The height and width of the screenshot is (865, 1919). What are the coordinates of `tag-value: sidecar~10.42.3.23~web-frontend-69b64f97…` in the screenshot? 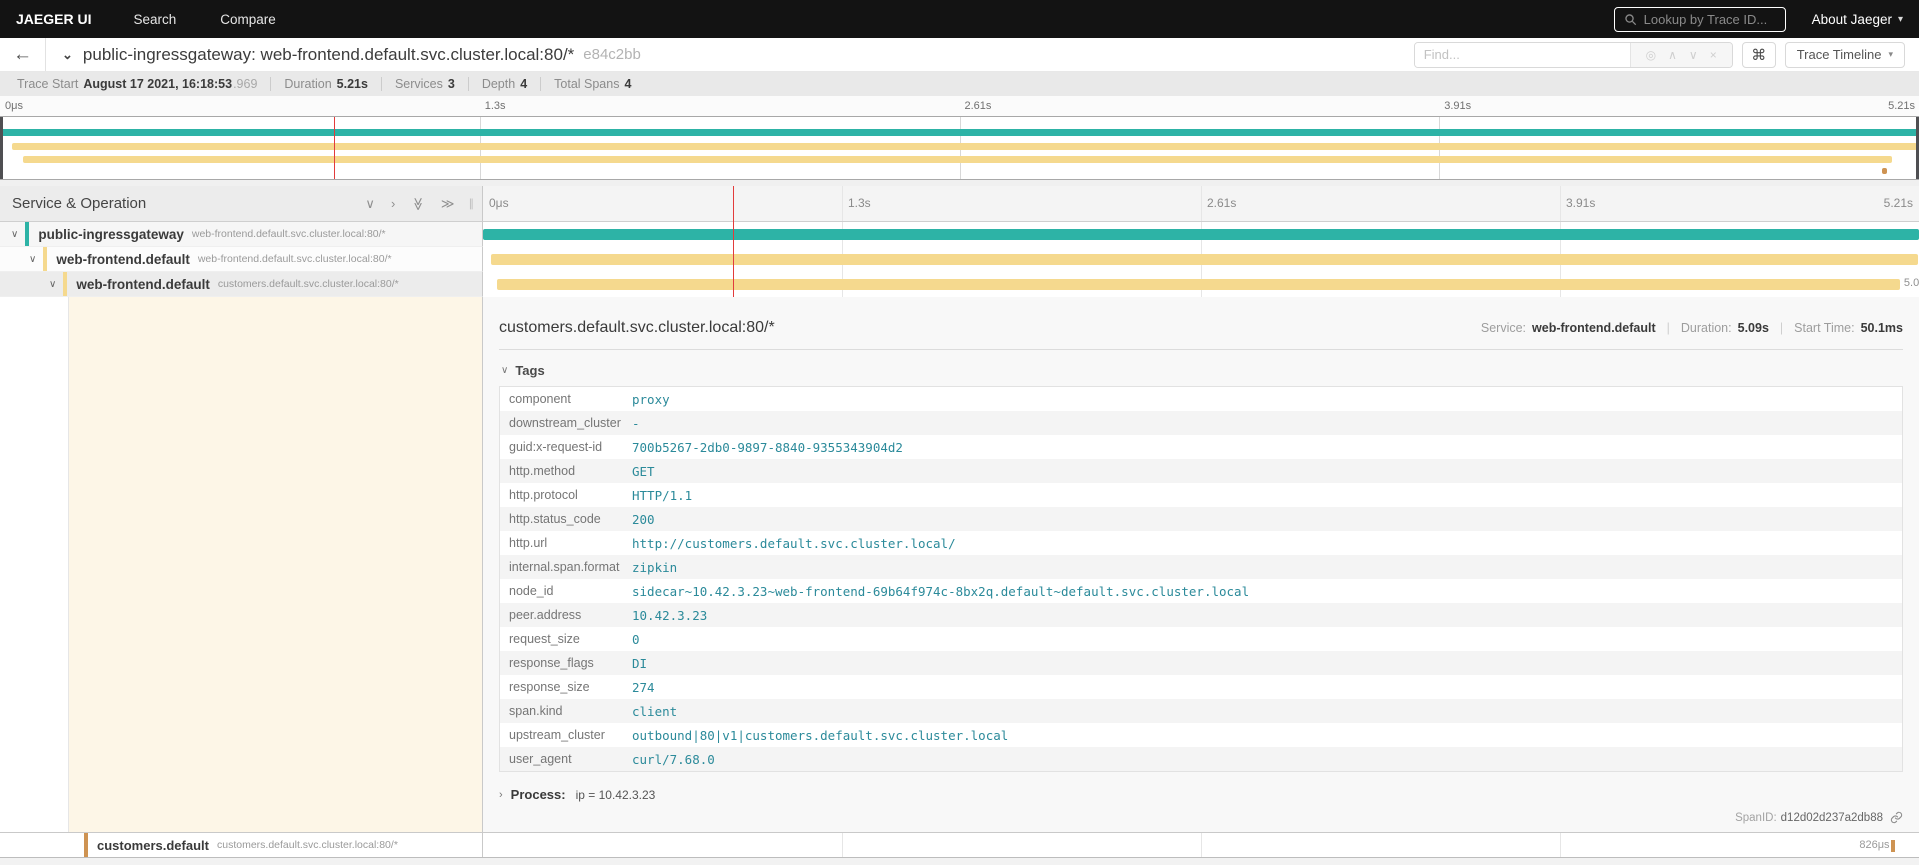 It's located at (941, 591).